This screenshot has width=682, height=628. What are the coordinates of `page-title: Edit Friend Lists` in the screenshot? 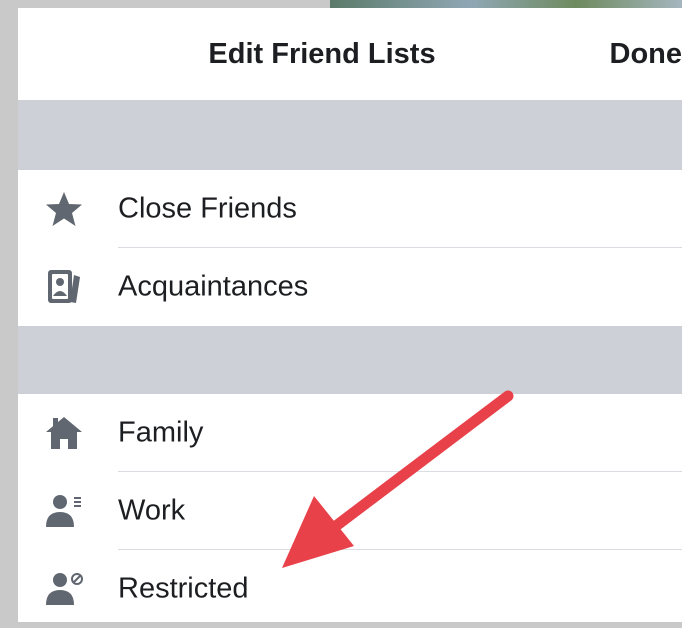 It's located at (350, 54).